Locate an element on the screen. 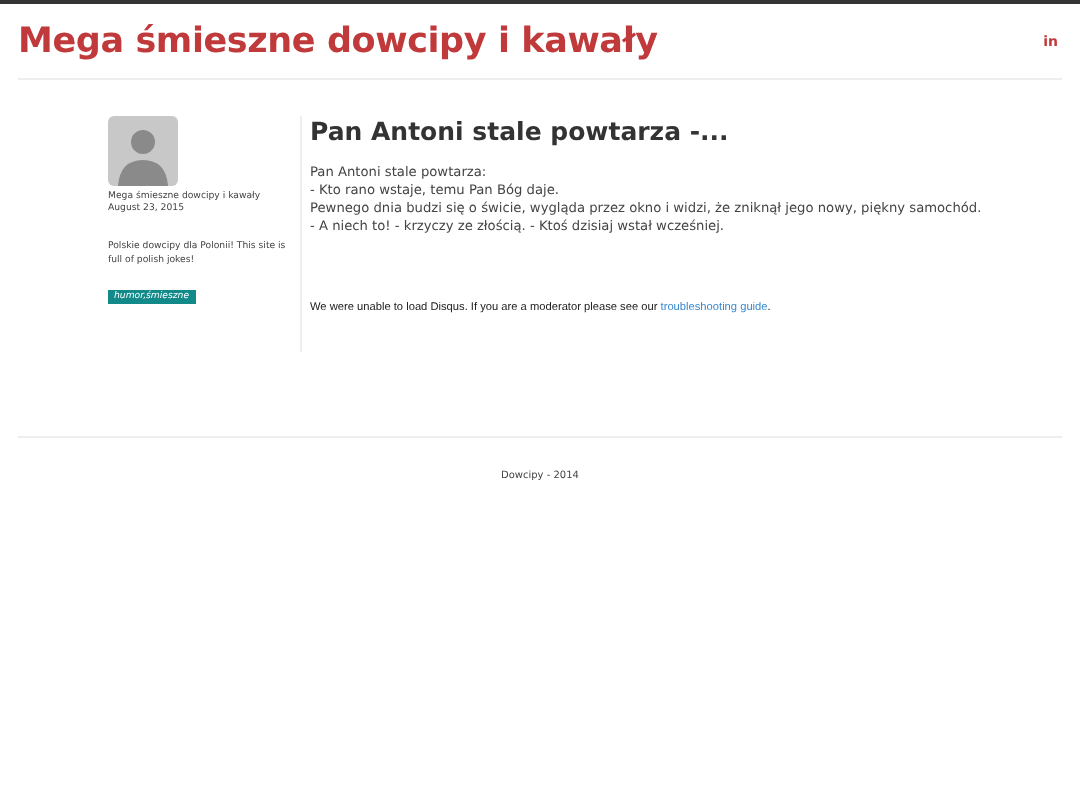 The height and width of the screenshot is (810, 1080). site-title: Mega śmieszne dowcipy i kawały is located at coordinates (338, 42).